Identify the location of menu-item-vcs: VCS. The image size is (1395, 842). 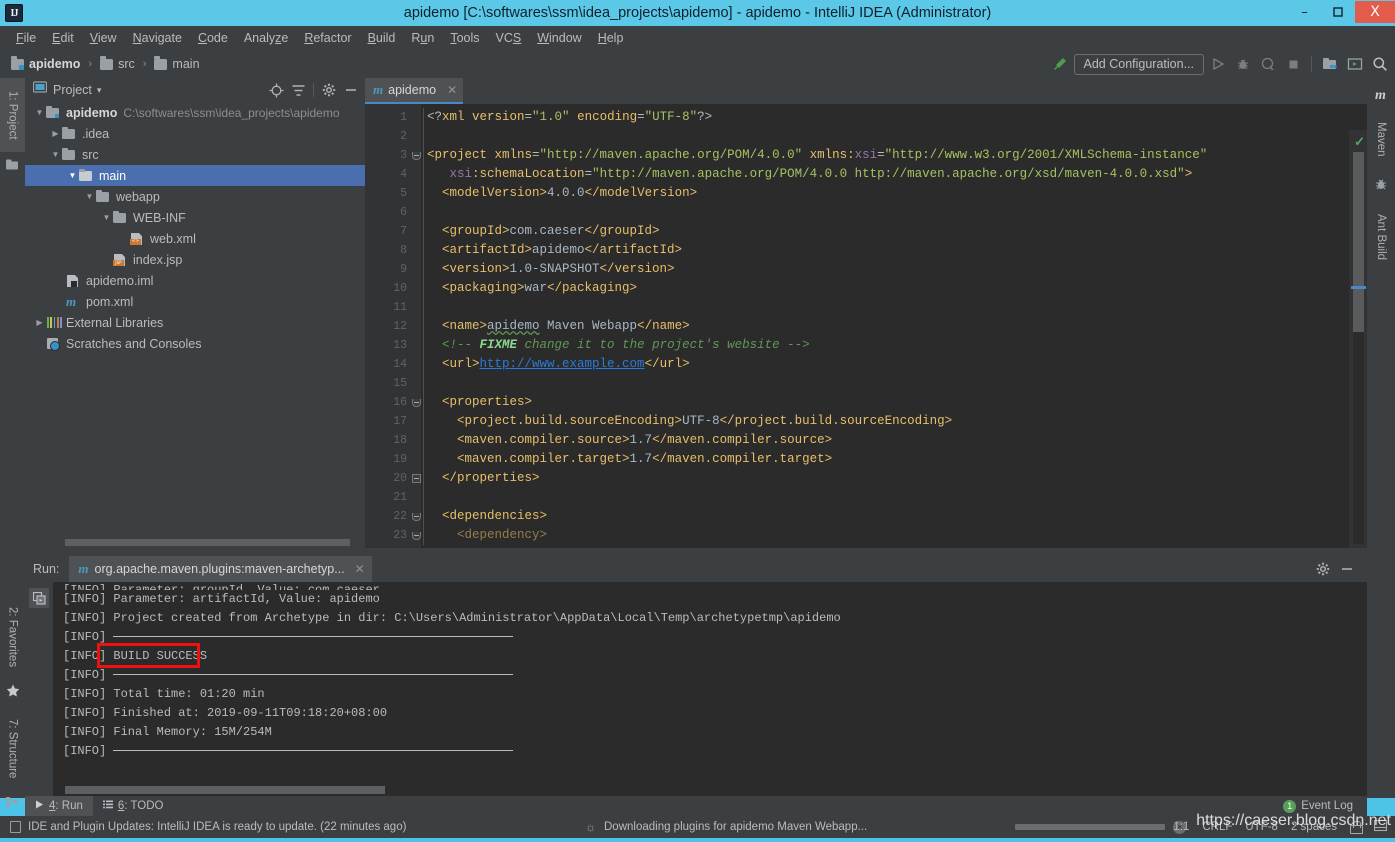
(509, 38).